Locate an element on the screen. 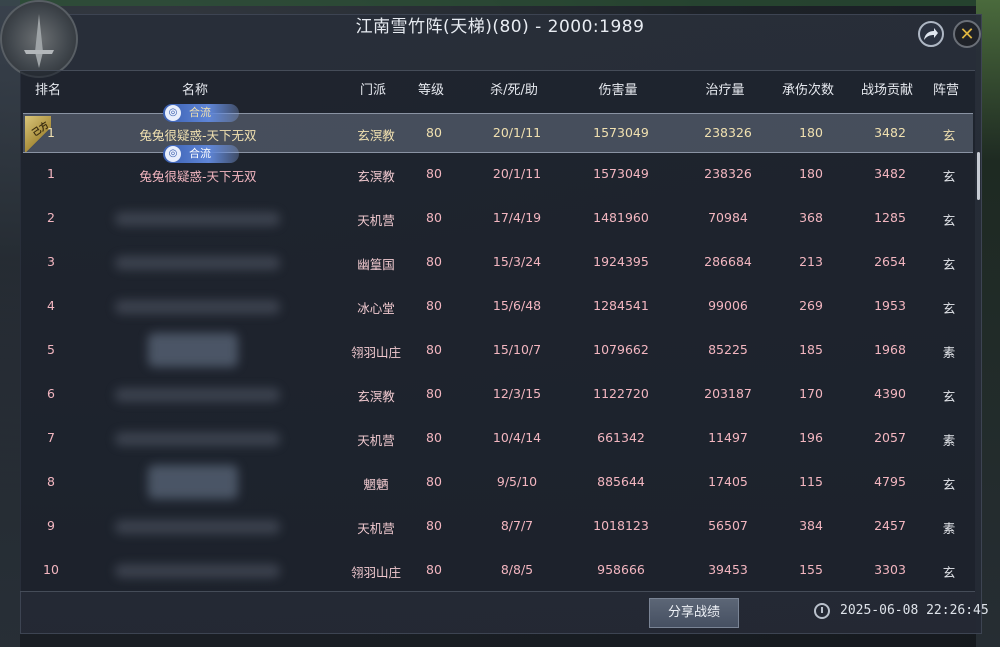 This screenshot has height=647, width=1000. share-record-button: 分享战绩 is located at coordinates (694, 613).